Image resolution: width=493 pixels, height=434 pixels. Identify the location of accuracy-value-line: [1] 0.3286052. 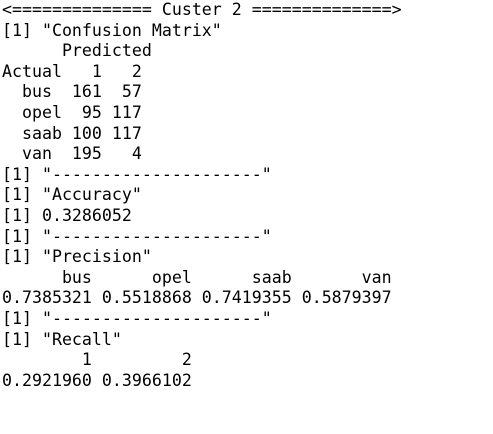
(67, 215).